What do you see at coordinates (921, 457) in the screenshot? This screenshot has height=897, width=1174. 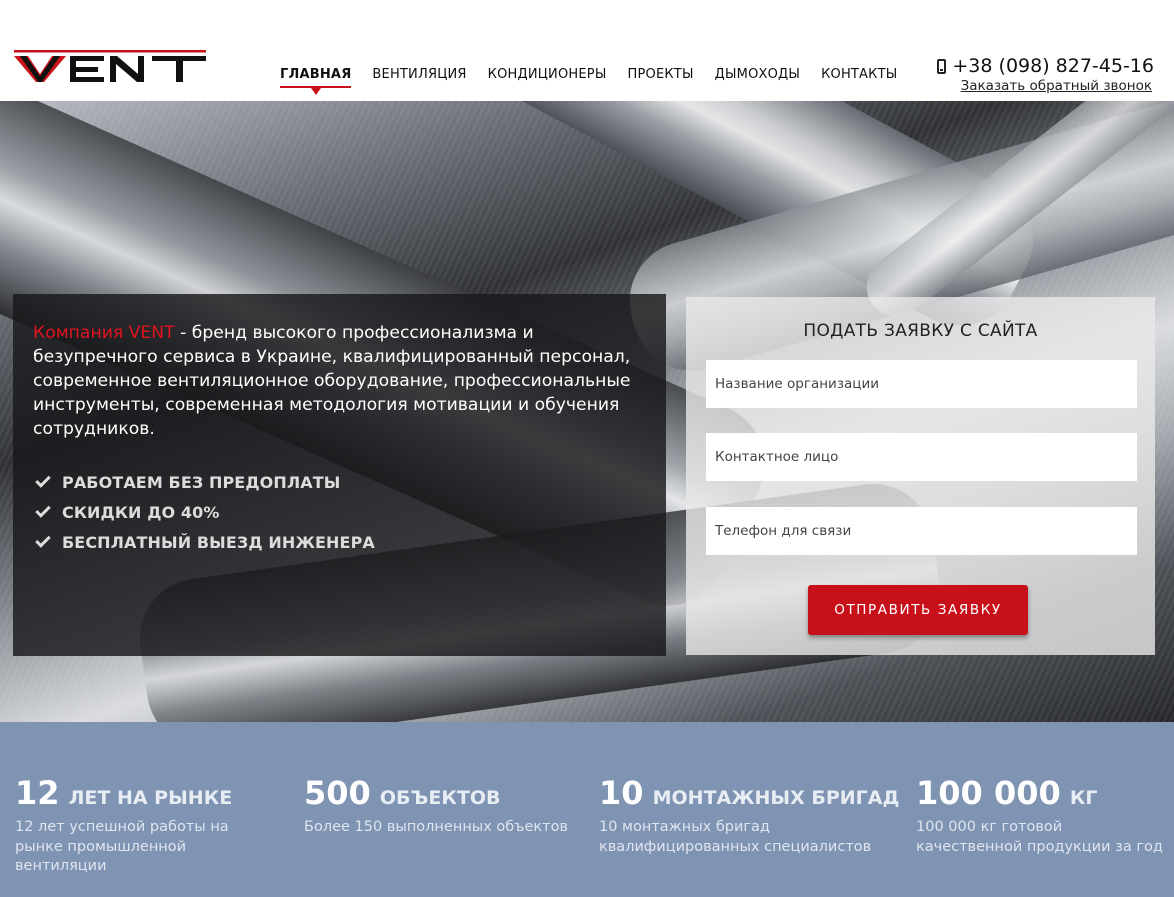 I see `contact-person-input` at bounding box center [921, 457].